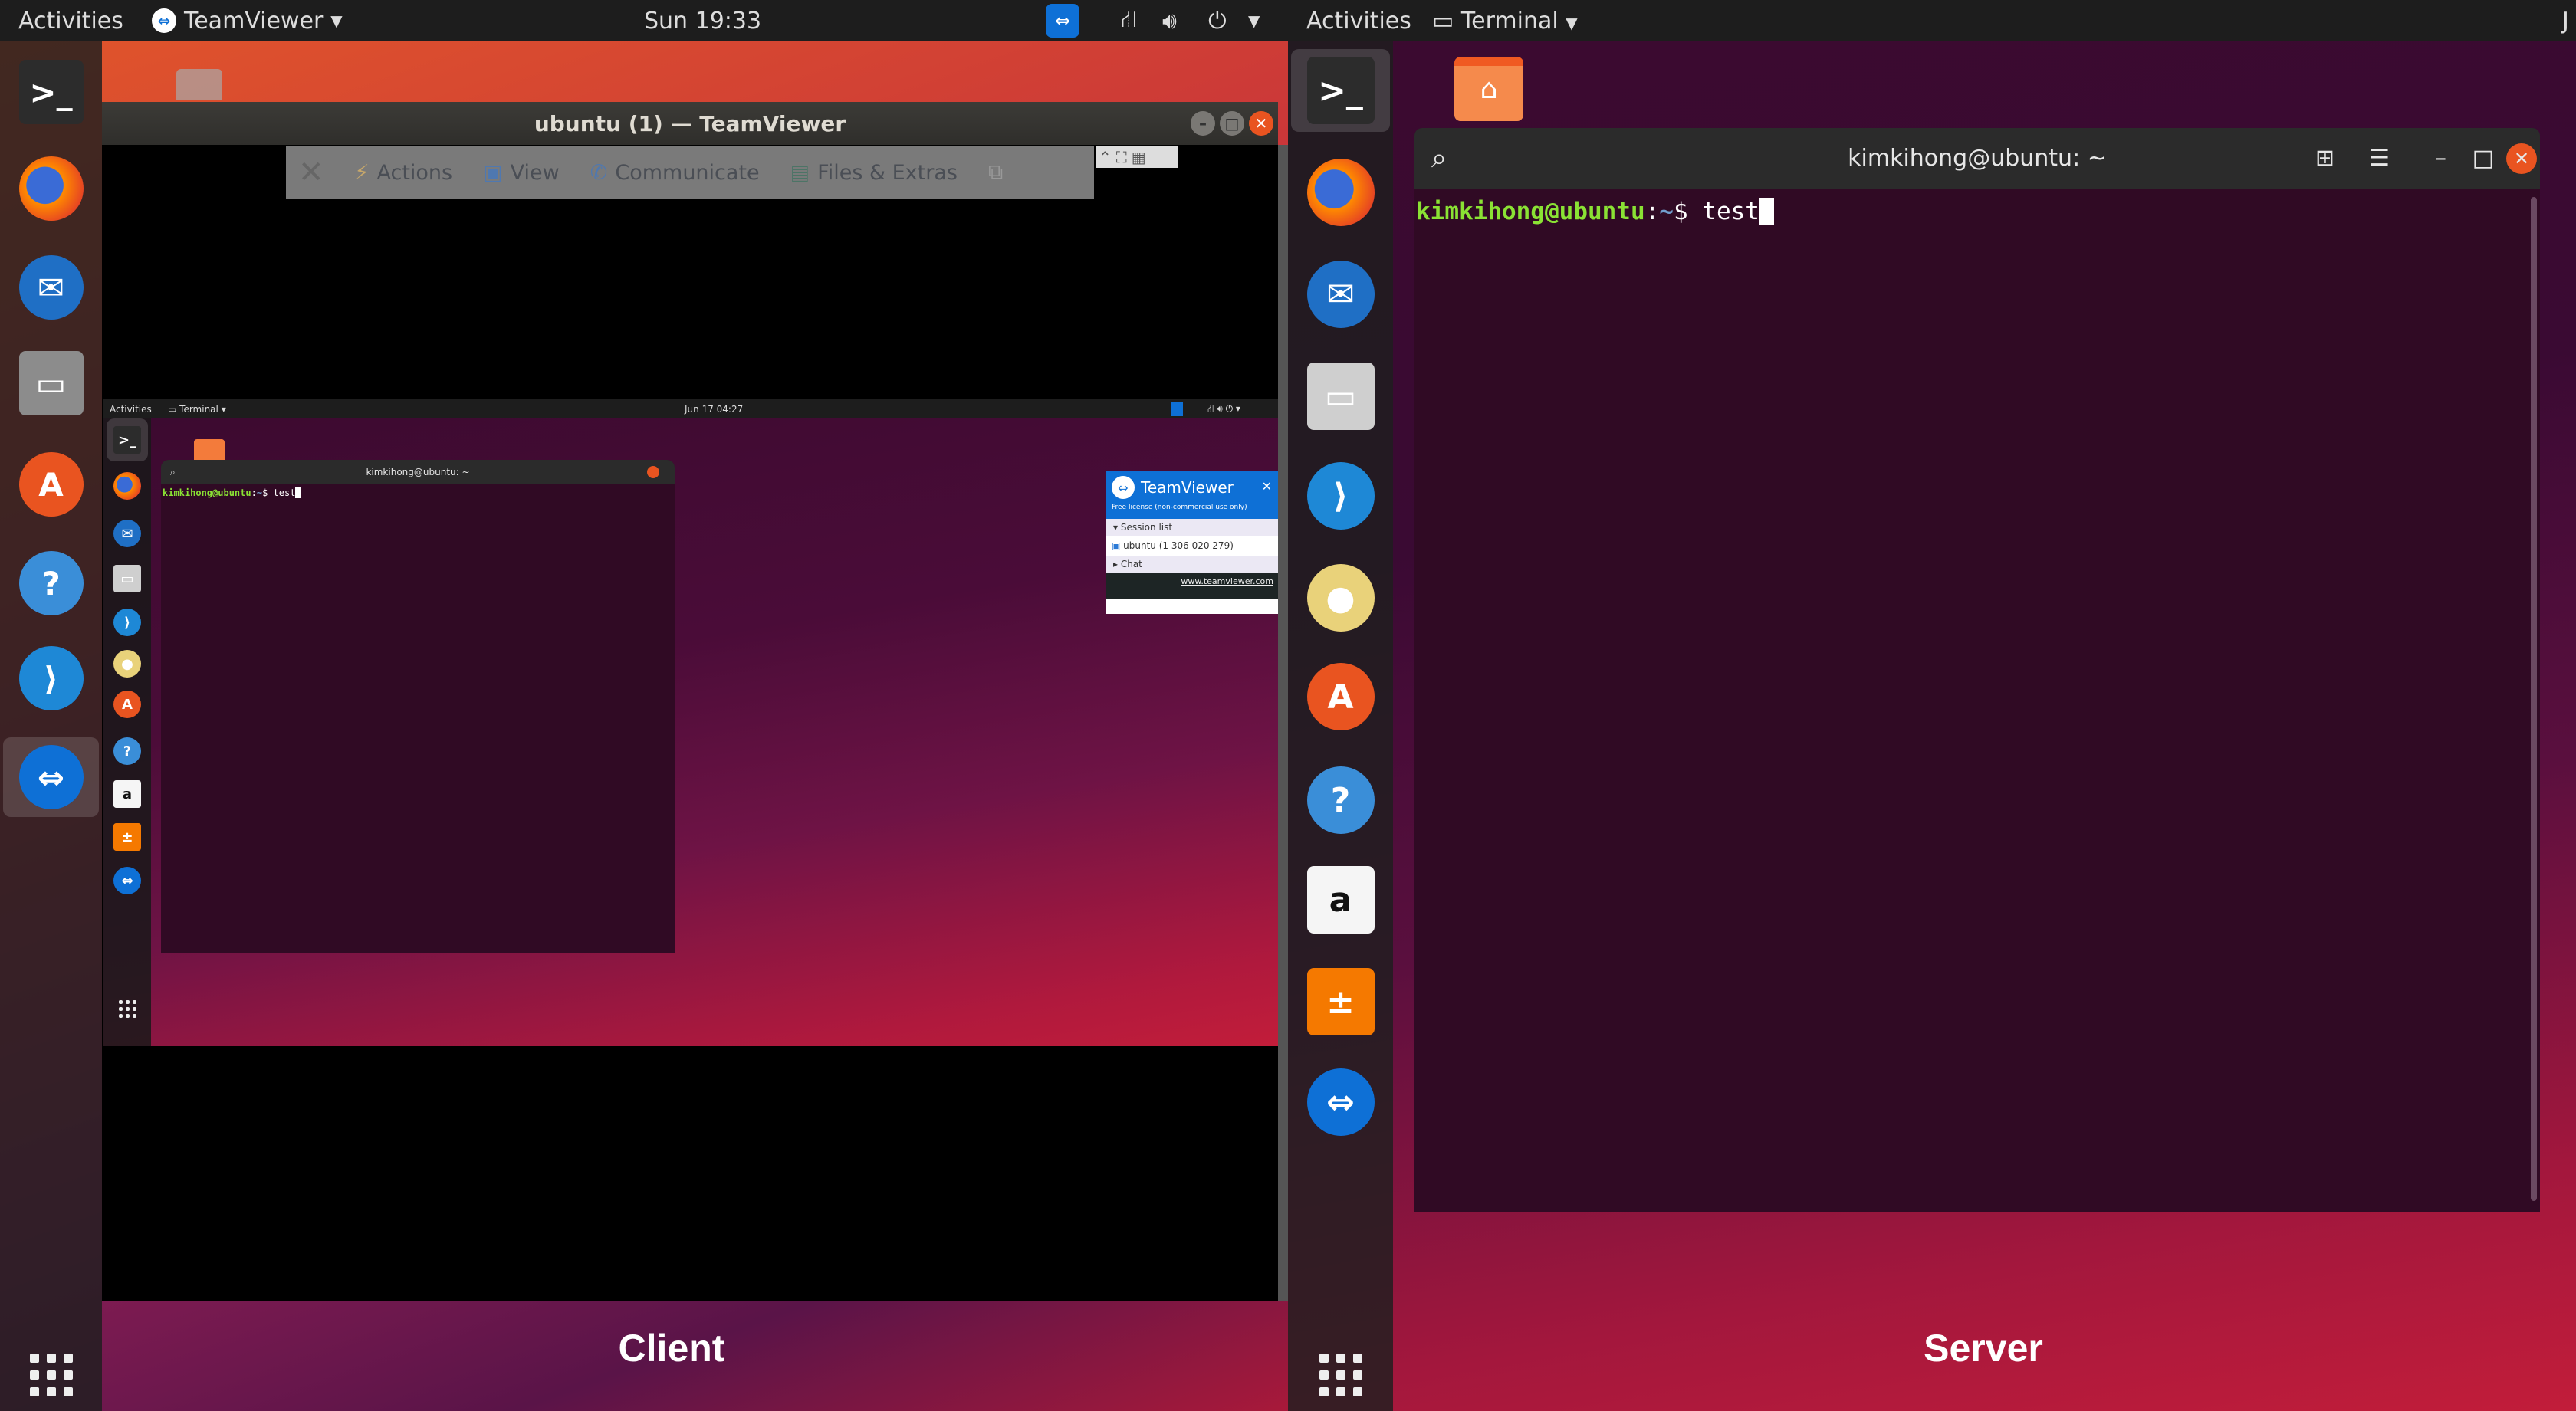 This screenshot has width=2576, height=1411. Describe the element at coordinates (714, 409) in the screenshot. I see `remote-clock: Jun 17 04:27` at that location.